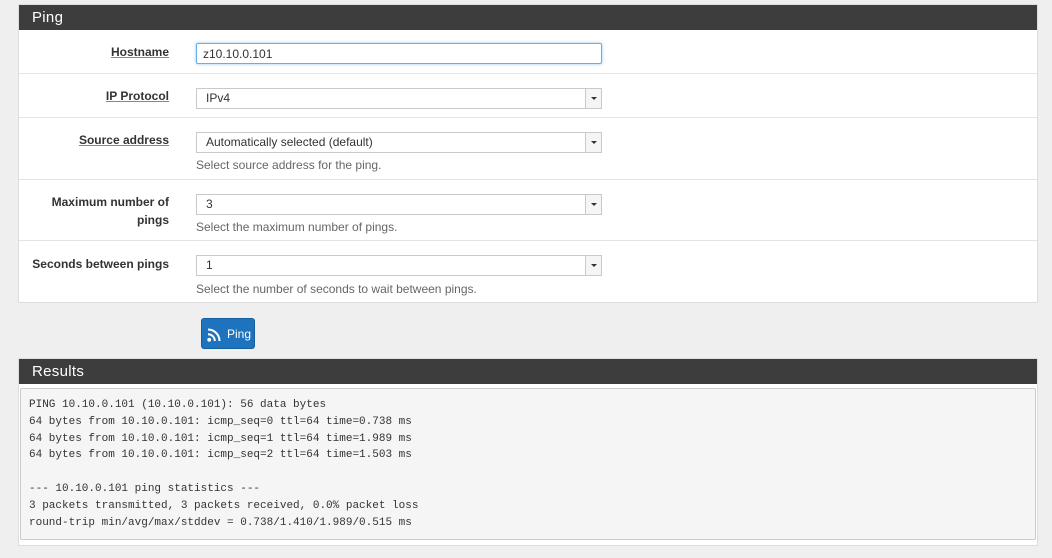 The width and height of the screenshot is (1052, 558). What do you see at coordinates (110, 211) in the screenshot?
I see `max-pings-label: Maximum number of pings` at bounding box center [110, 211].